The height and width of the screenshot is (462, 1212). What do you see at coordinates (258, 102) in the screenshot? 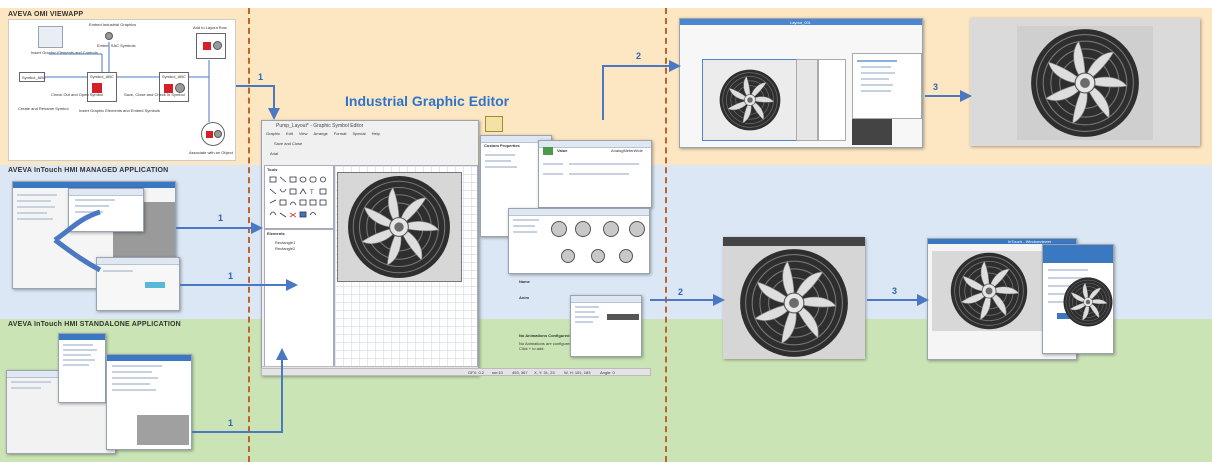
I see `arrow-omi-to-editor` at bounding box center [258, 102].